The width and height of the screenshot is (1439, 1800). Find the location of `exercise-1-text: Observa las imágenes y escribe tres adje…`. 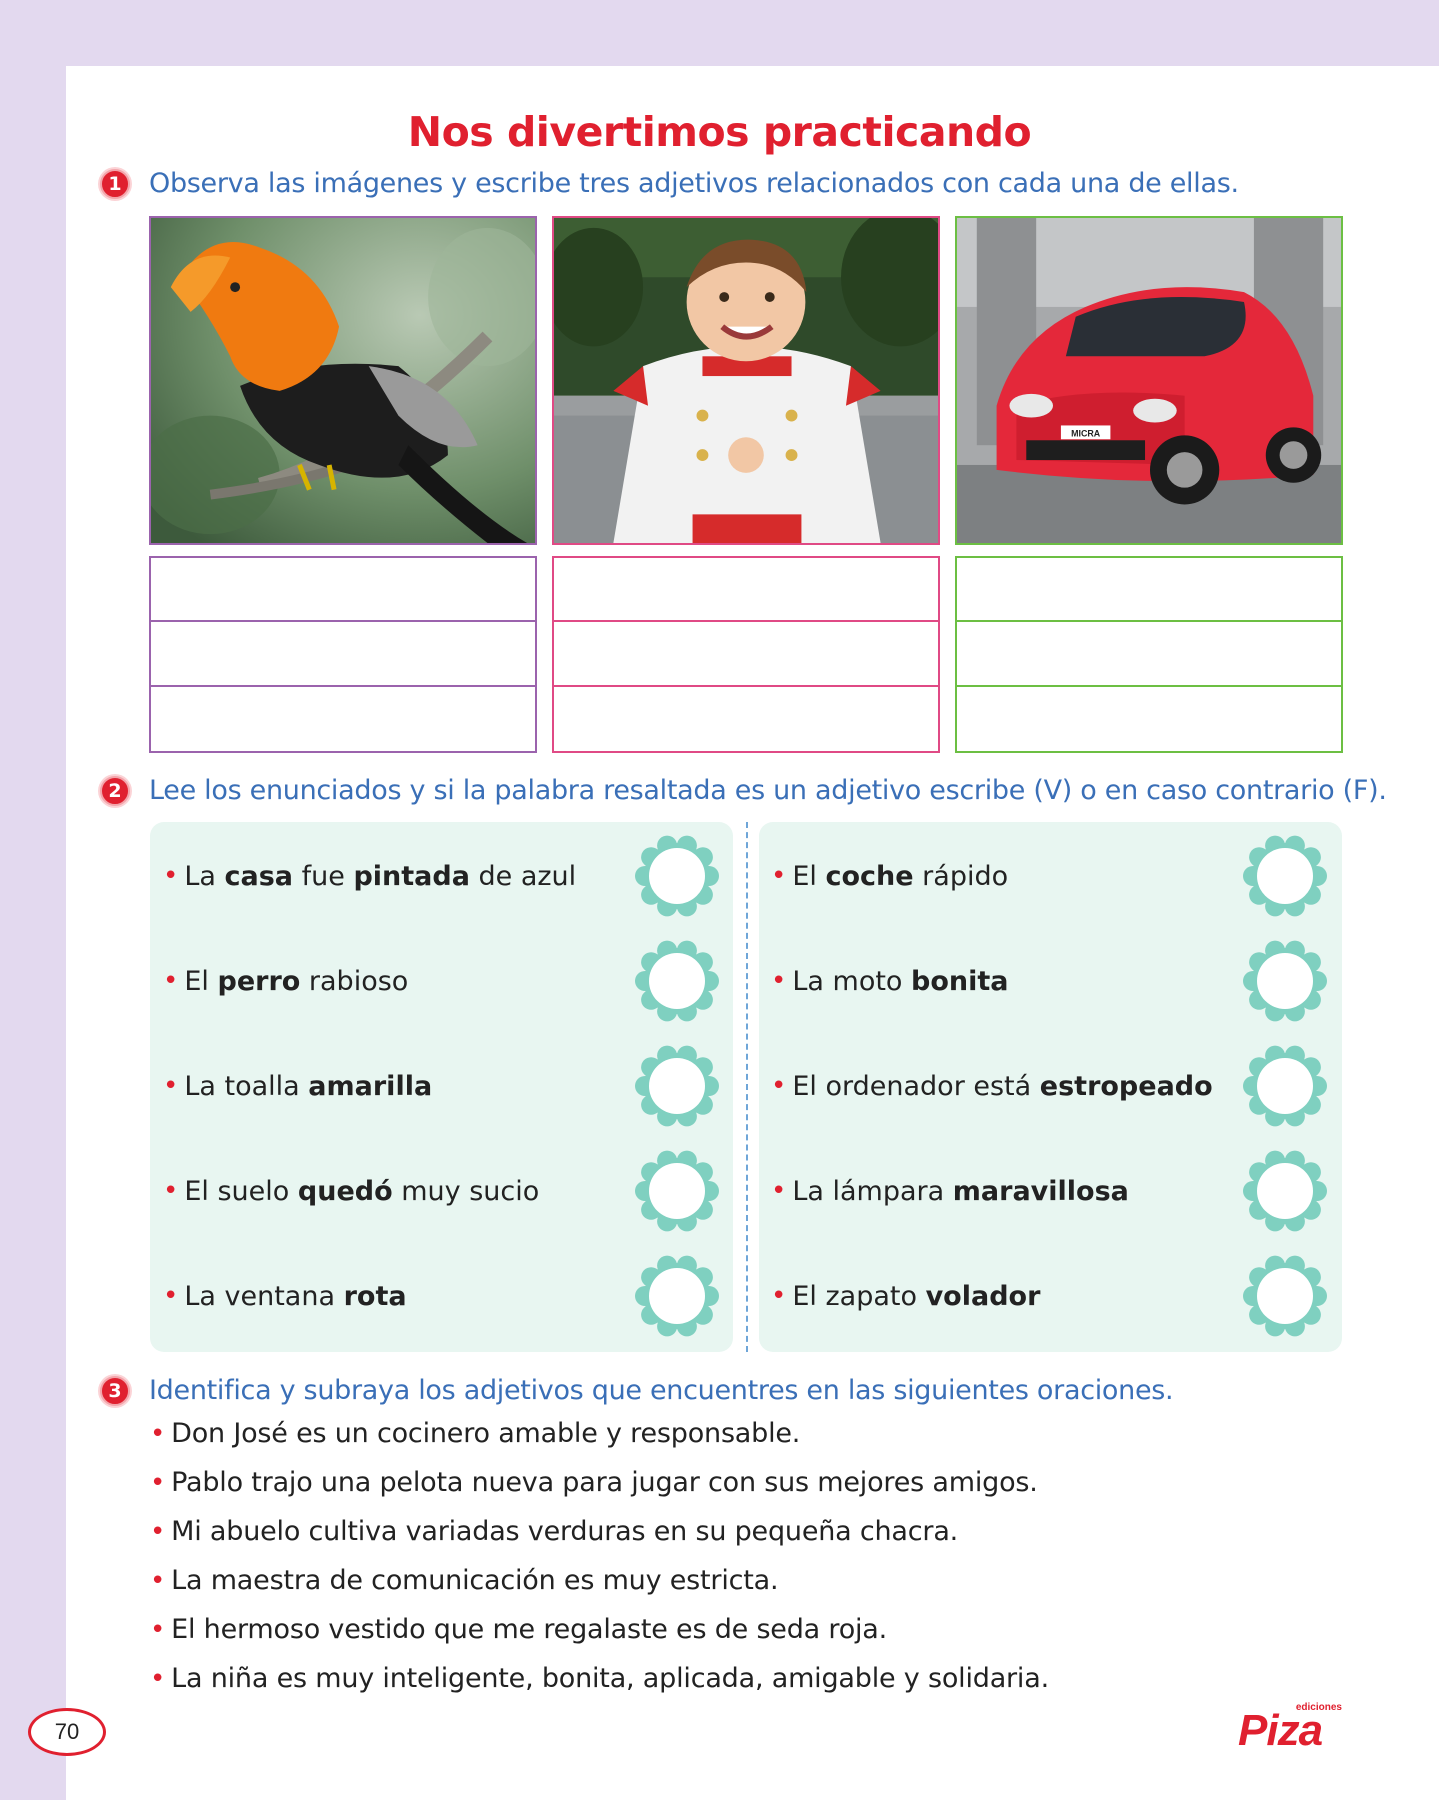

exercise-1-text: Observa las imágenes y escribe tres adje… is located at coordinates (694, 183).